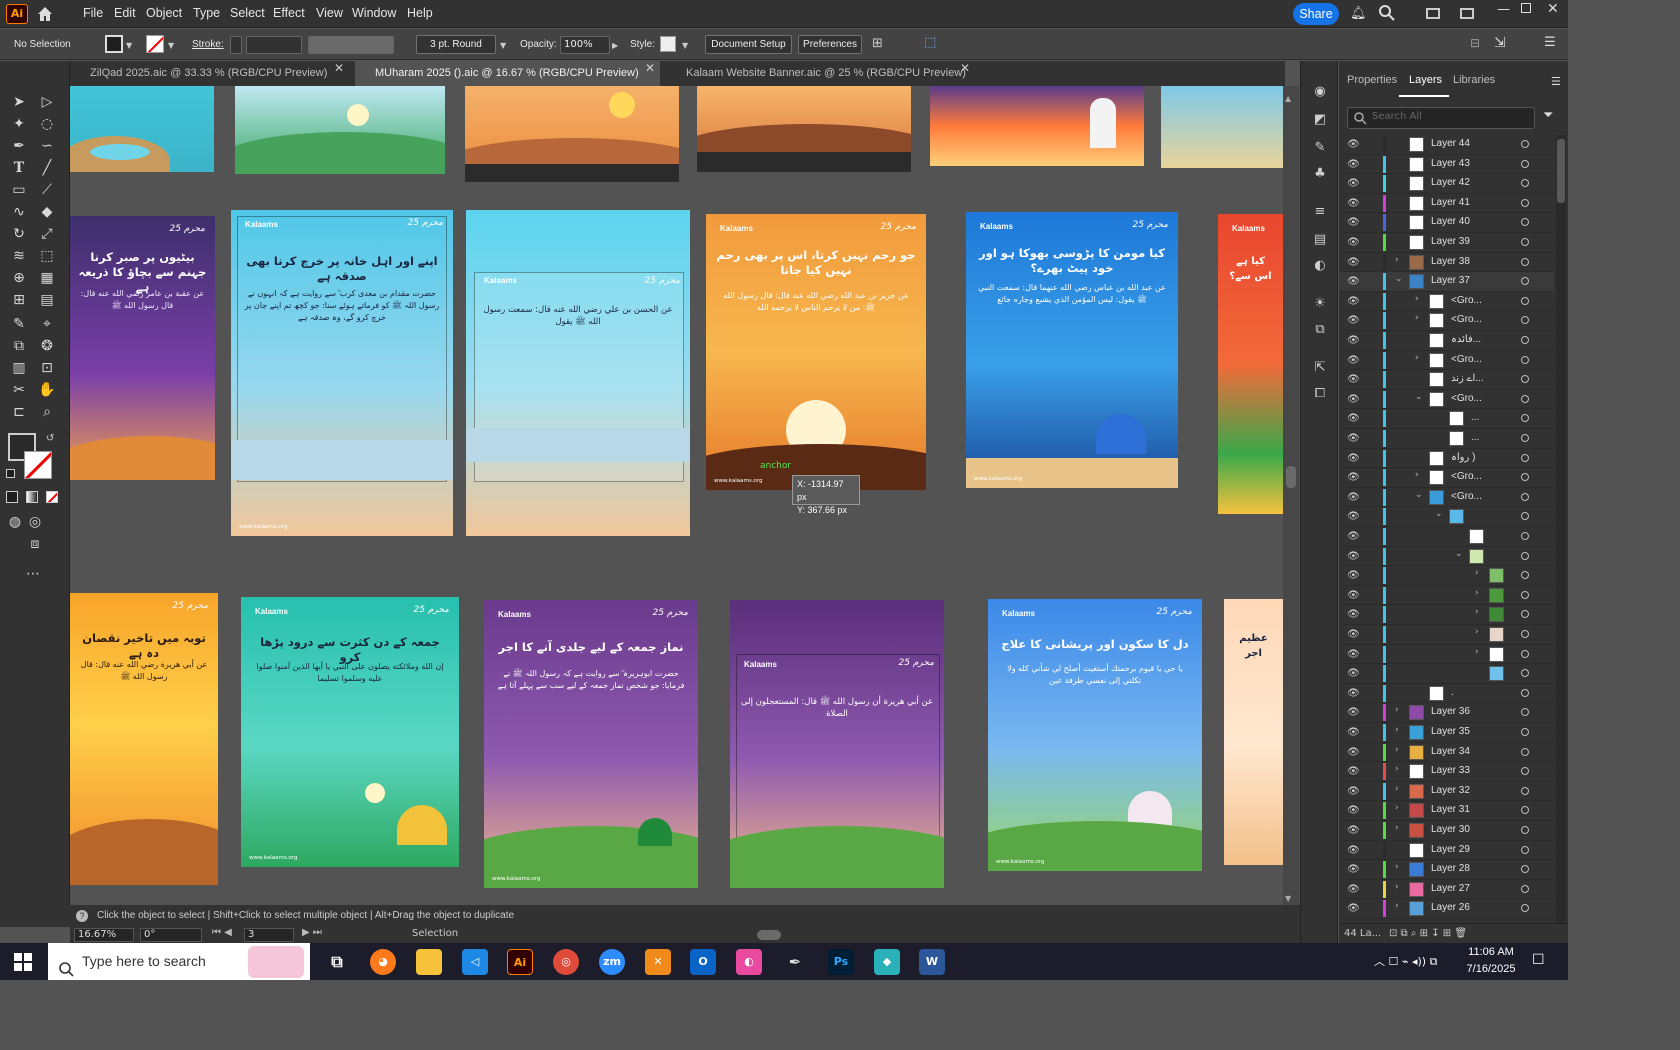 The image size is (1680, 1050). What do you see at coordinates (383, 962) in the screenshot?
I see `firefox-icon: ◕` at bounding box center [383, 962].